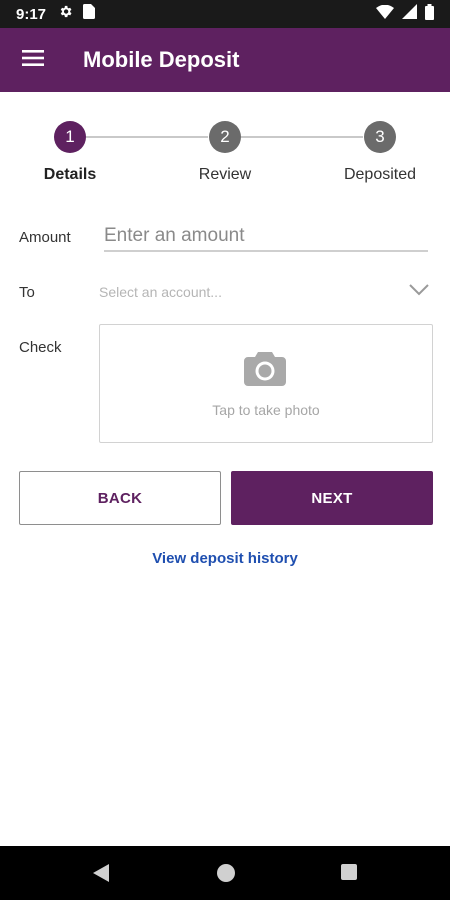  What do you see at coordinates (266, 410) in the screenshot?
I see `photo-prompt: Tap to take photo` at bounding box center [266, 410].